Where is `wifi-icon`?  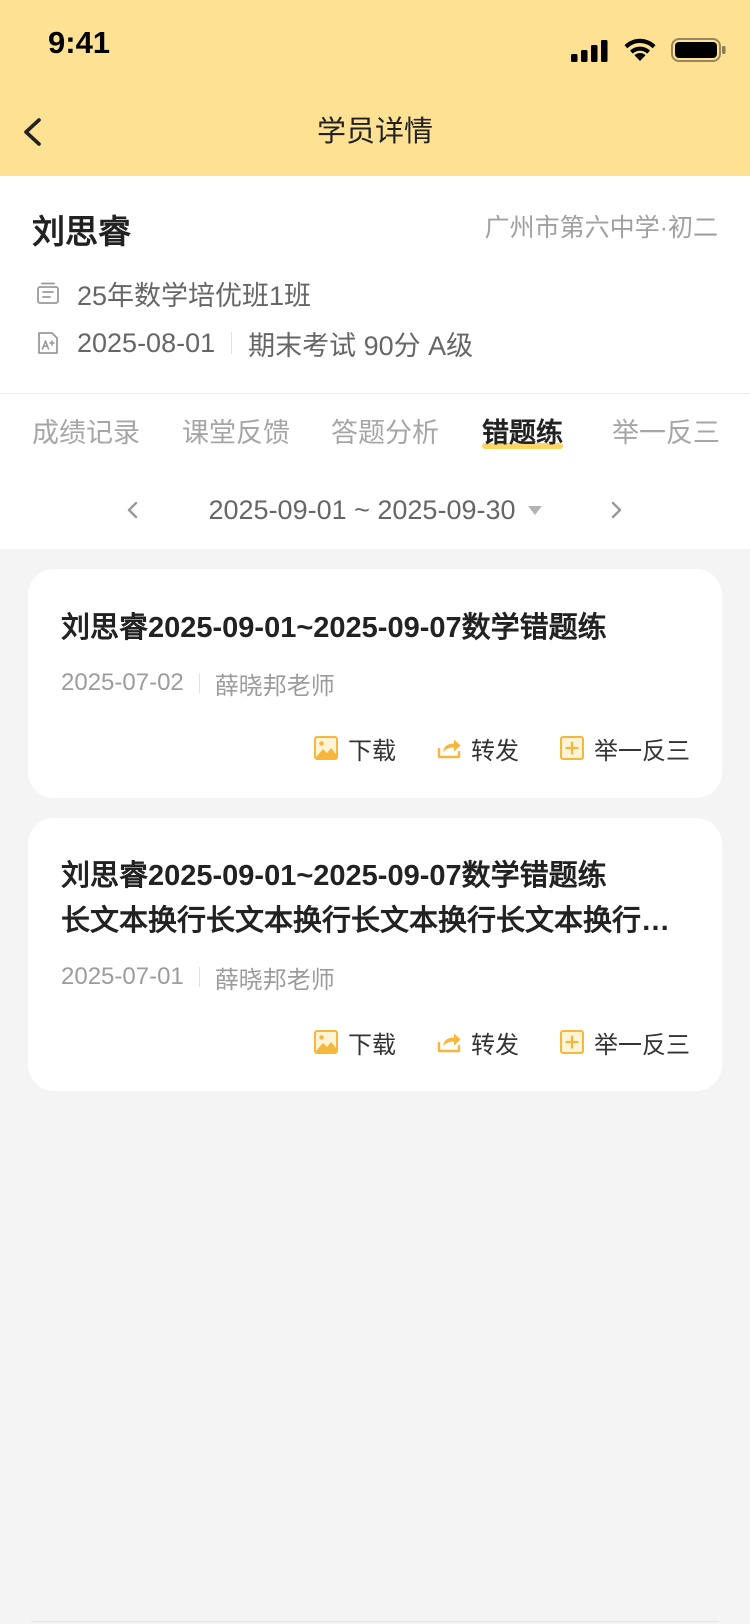 wifi-icon is located at coordinates (640, 49).